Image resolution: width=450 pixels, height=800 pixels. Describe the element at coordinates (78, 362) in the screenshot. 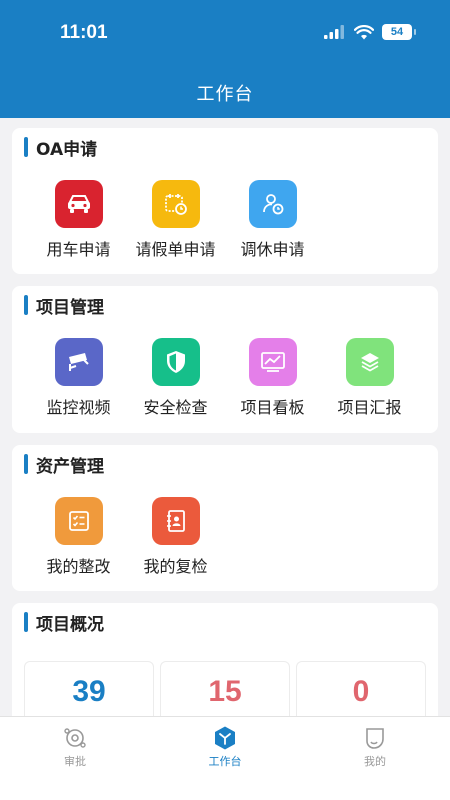

I see `cctv-camera-icon` at that location.